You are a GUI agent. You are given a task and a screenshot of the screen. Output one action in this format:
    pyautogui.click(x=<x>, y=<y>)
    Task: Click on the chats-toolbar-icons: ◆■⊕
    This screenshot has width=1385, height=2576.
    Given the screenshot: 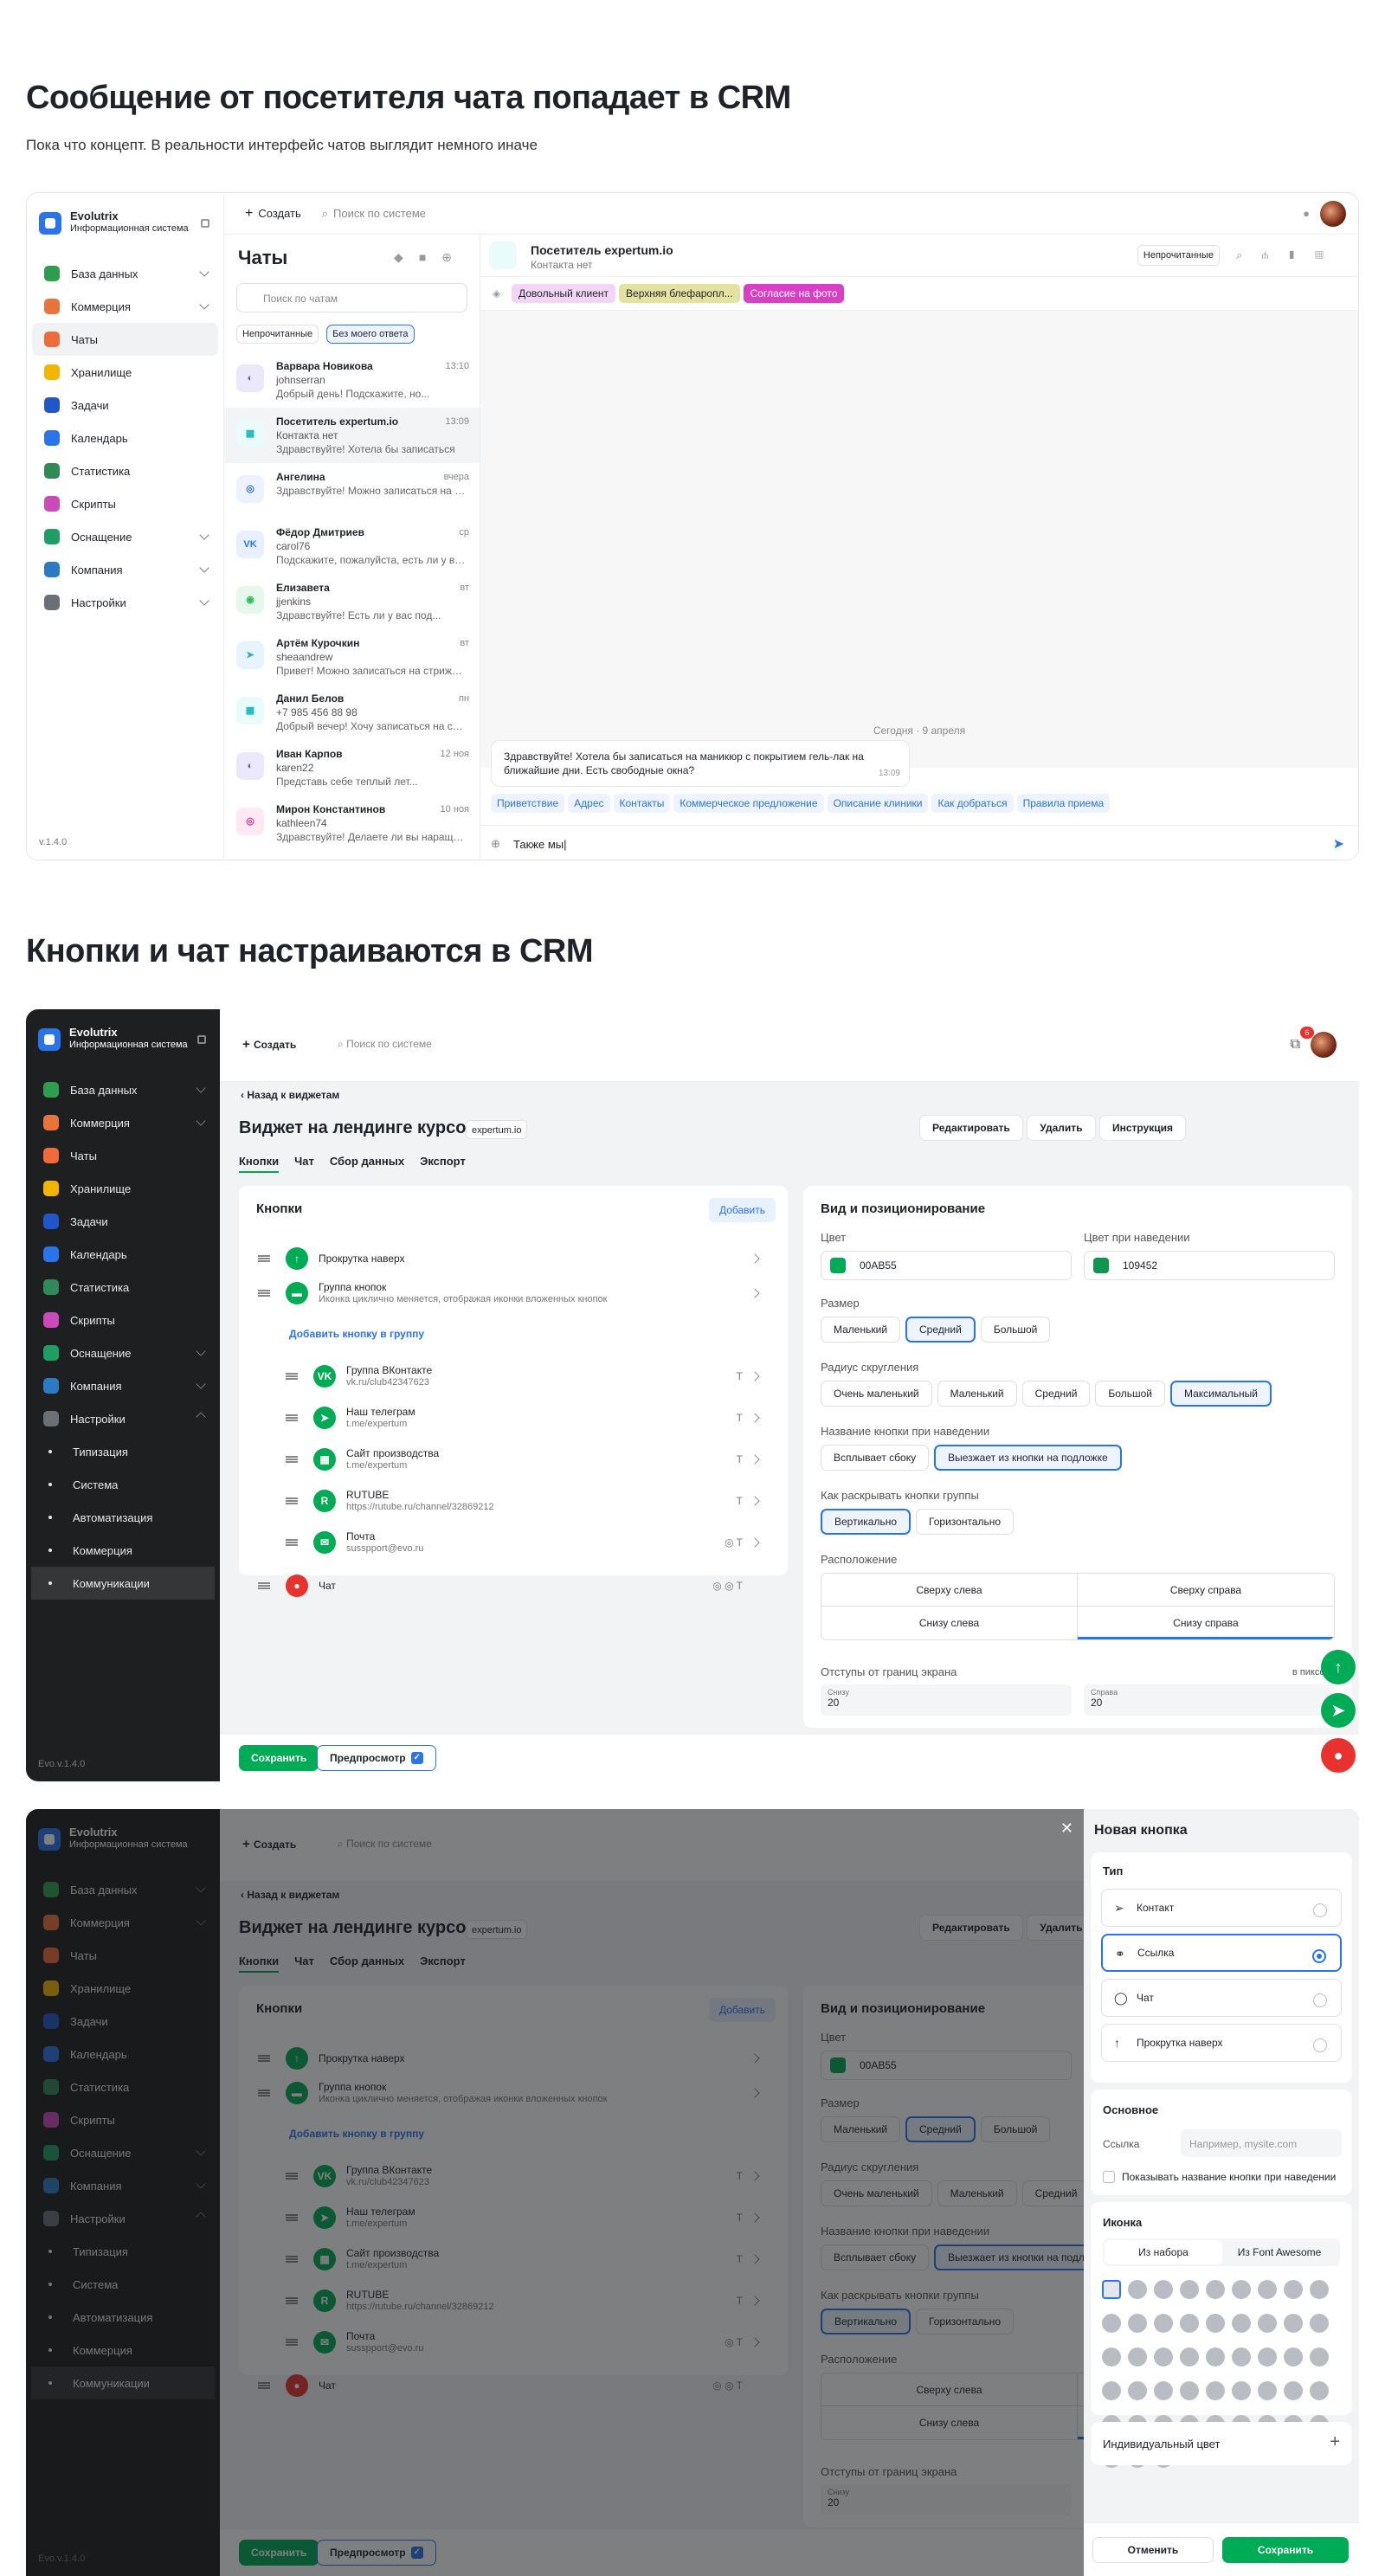 What is the action you would take?
    pyautogui.click(x=430, y=257)
    